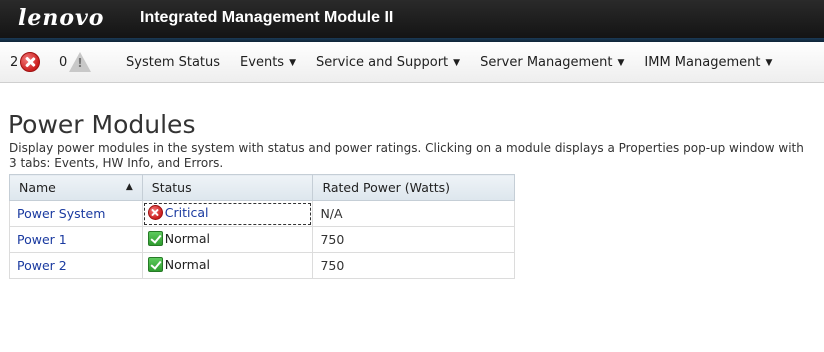 Image resolution: width=824 pixels, height=352 pixels. Describe the element at coordinates (546, 62) in the screenshot. I see `nav-label: Server Management` at that location.